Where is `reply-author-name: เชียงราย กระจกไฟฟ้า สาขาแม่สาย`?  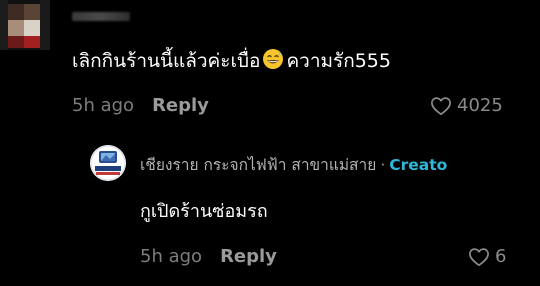
reply-author-name: เชียงราย กระจกไฟฟ้า สาขาแม่สาย is located at coordinates (258, 165).